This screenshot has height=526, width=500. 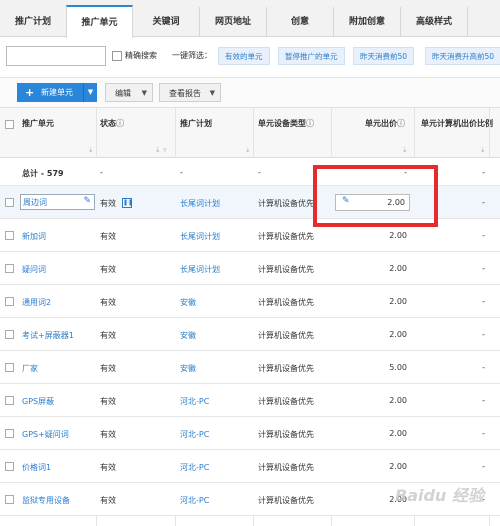 I want to click on unit-bid: 5.00, so click(x=383, y=367).